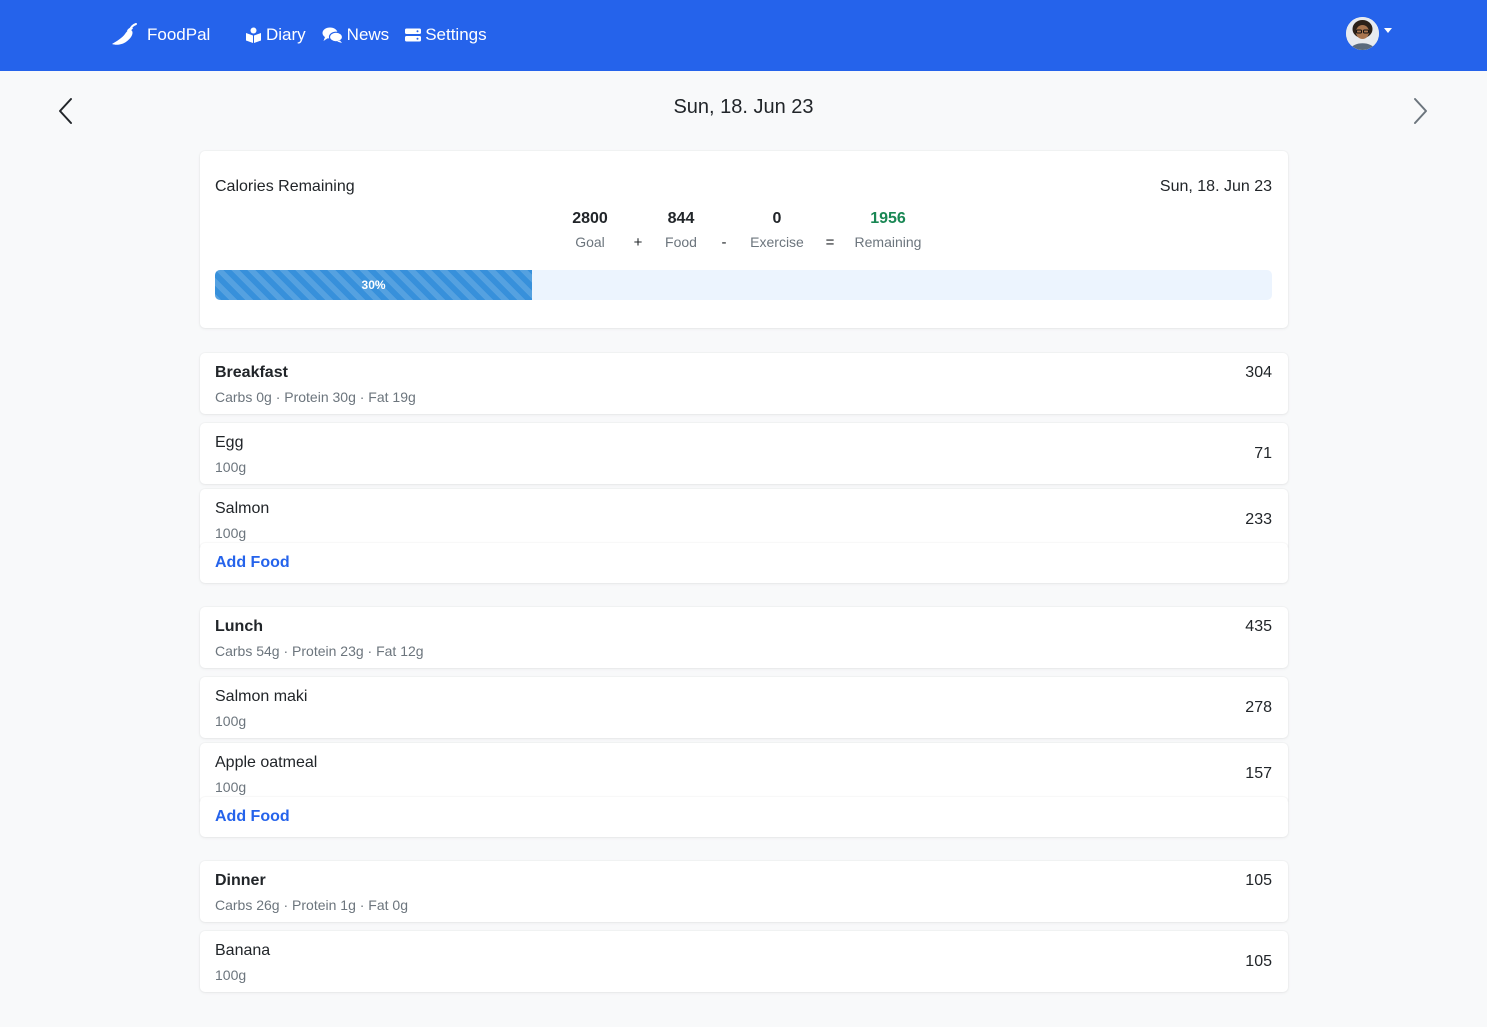  I want to click on food-calories: 157, so click(1258, 773).